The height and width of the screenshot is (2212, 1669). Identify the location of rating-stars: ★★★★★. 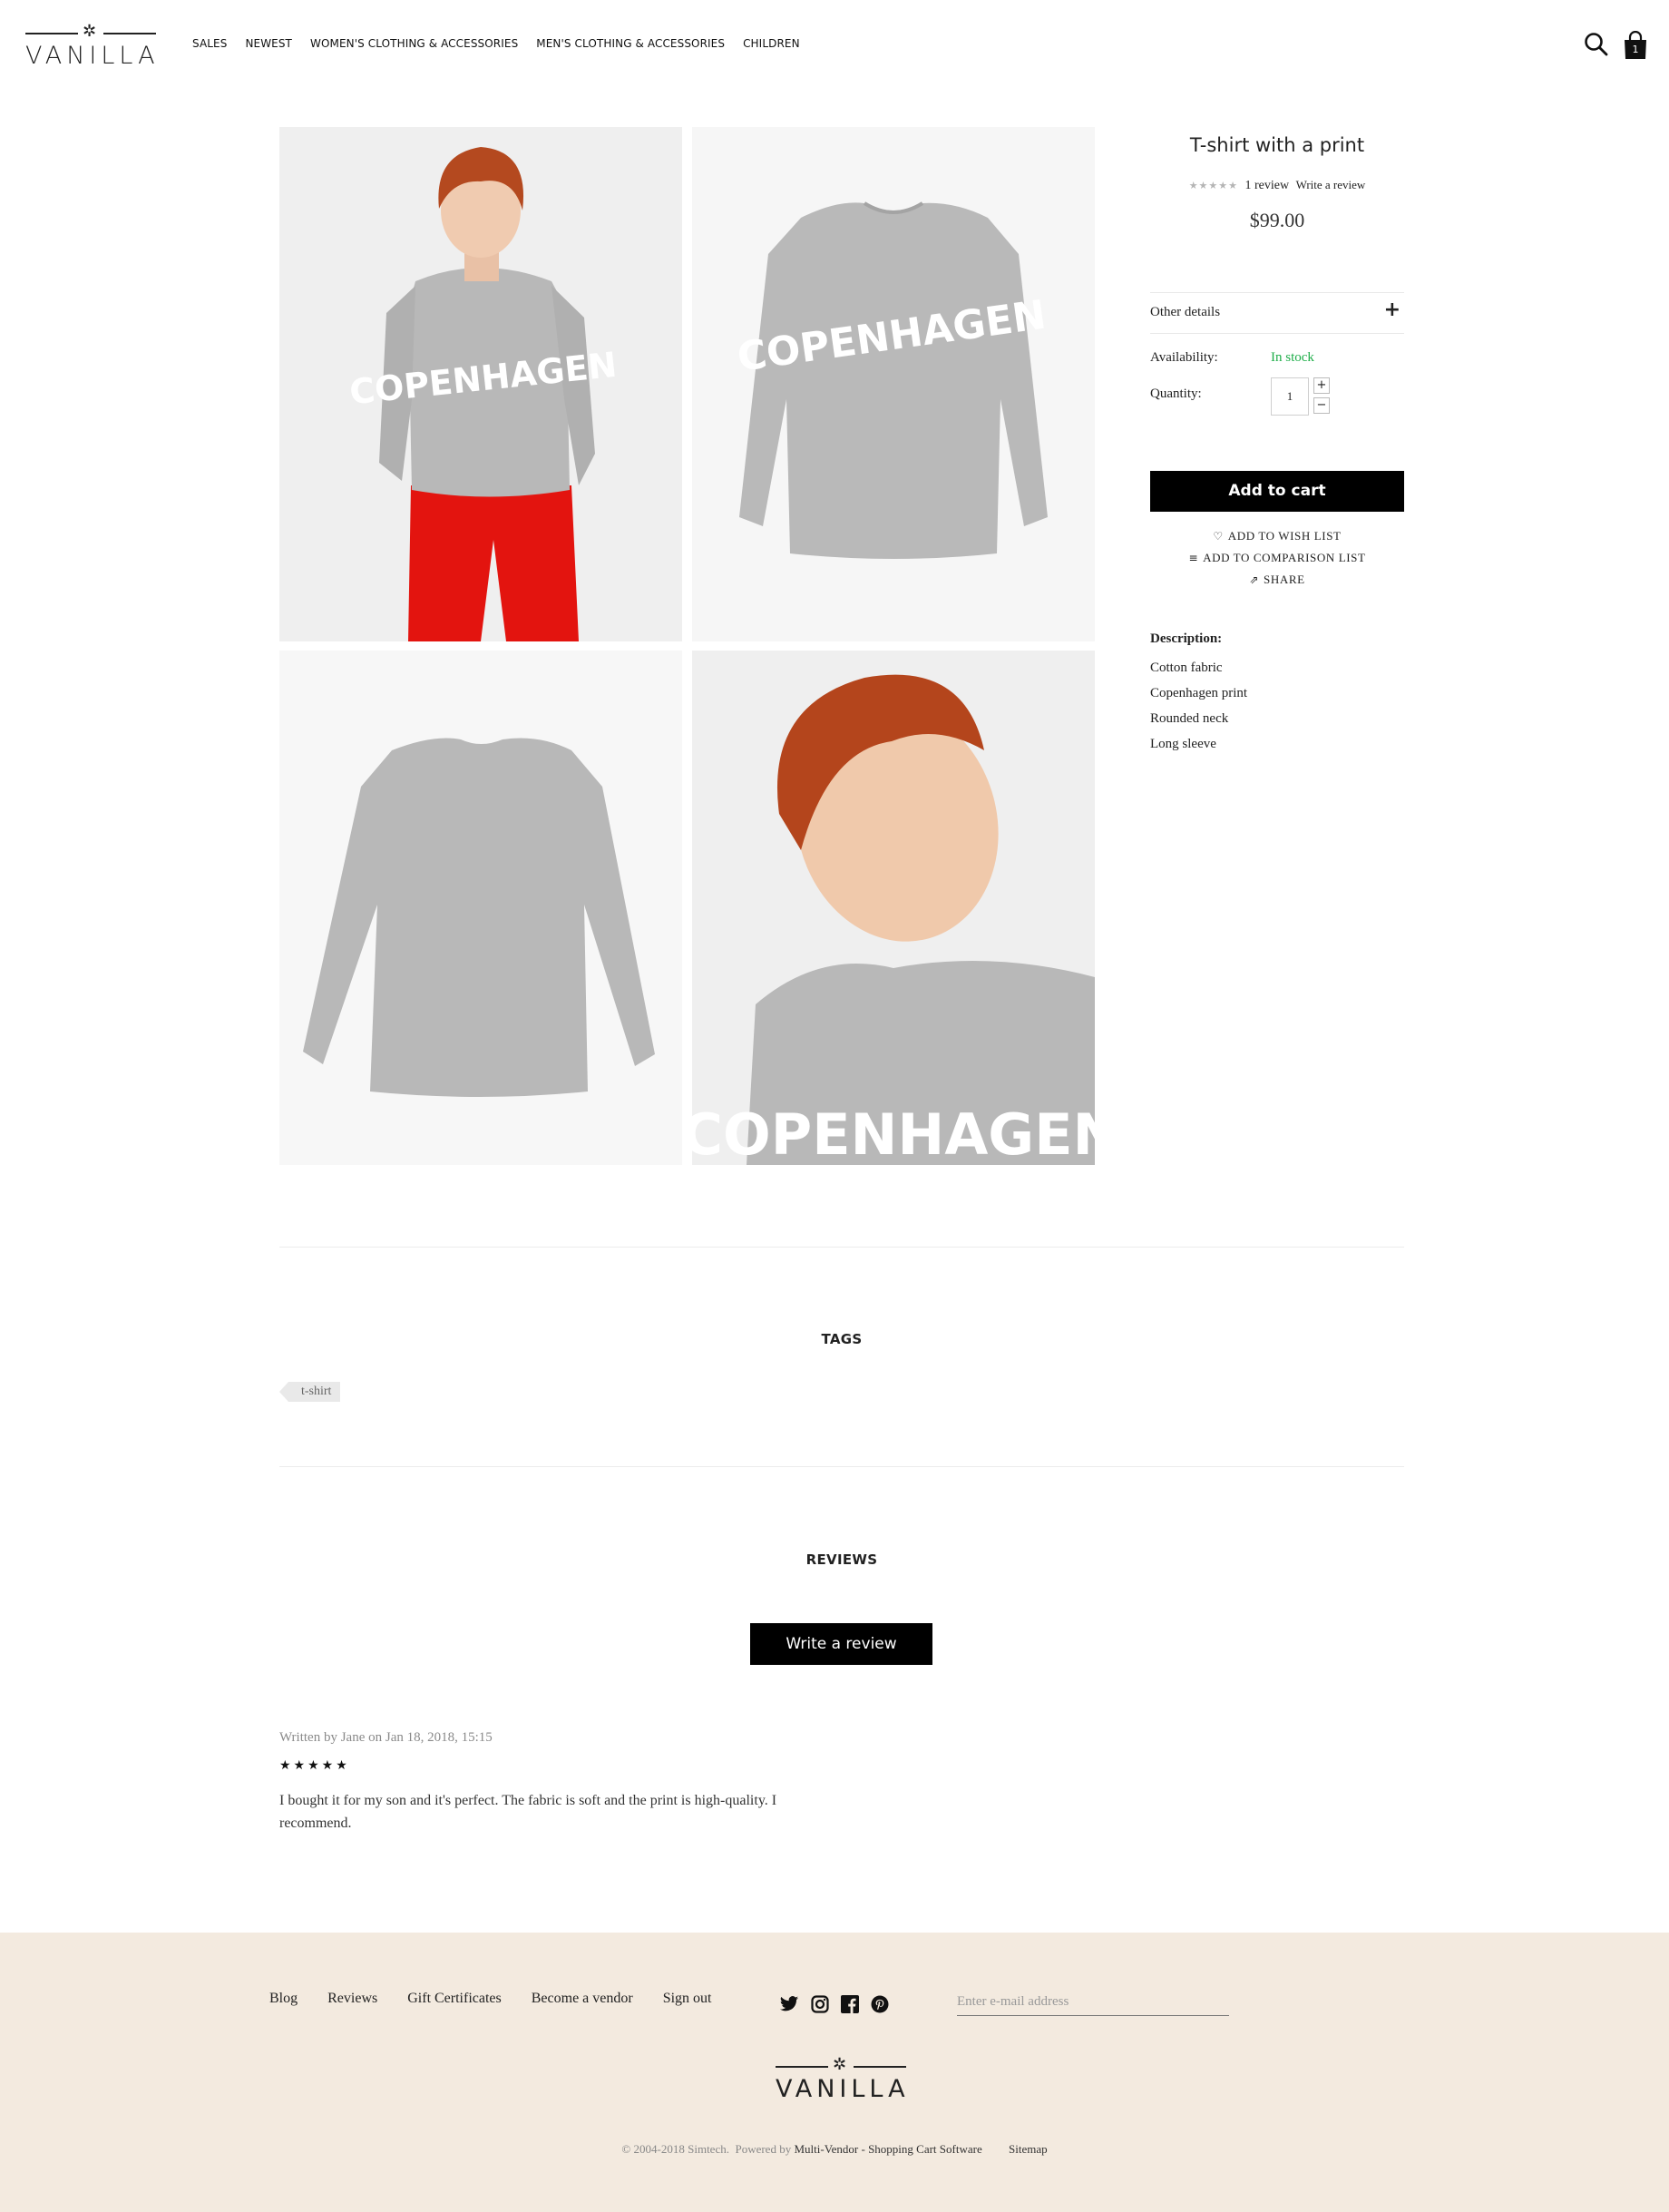
(1213, 186).